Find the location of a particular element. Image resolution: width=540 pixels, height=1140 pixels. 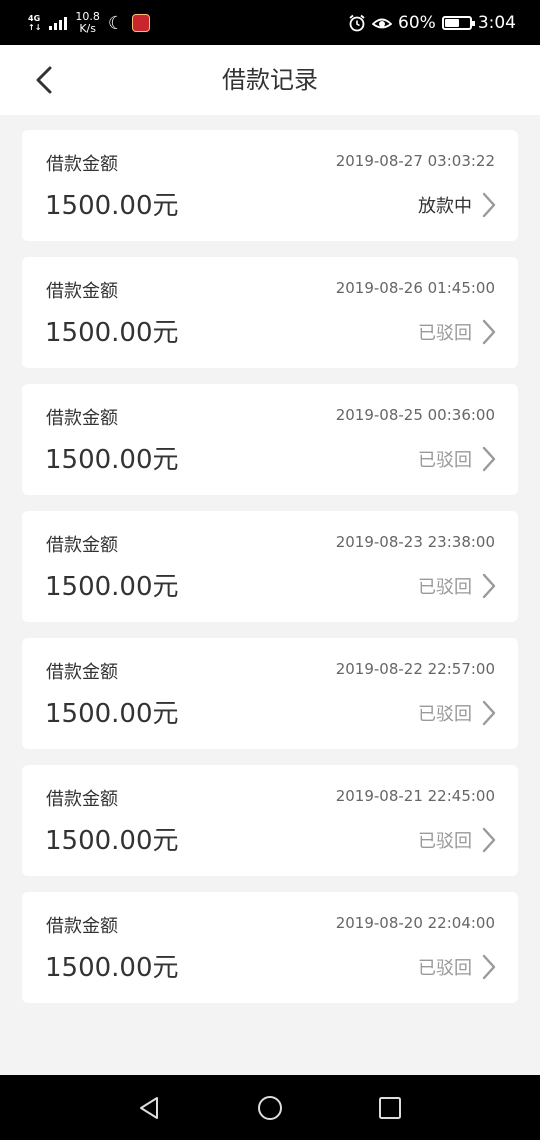

page-title: 借款记录 is located at coordinates (270, 80).